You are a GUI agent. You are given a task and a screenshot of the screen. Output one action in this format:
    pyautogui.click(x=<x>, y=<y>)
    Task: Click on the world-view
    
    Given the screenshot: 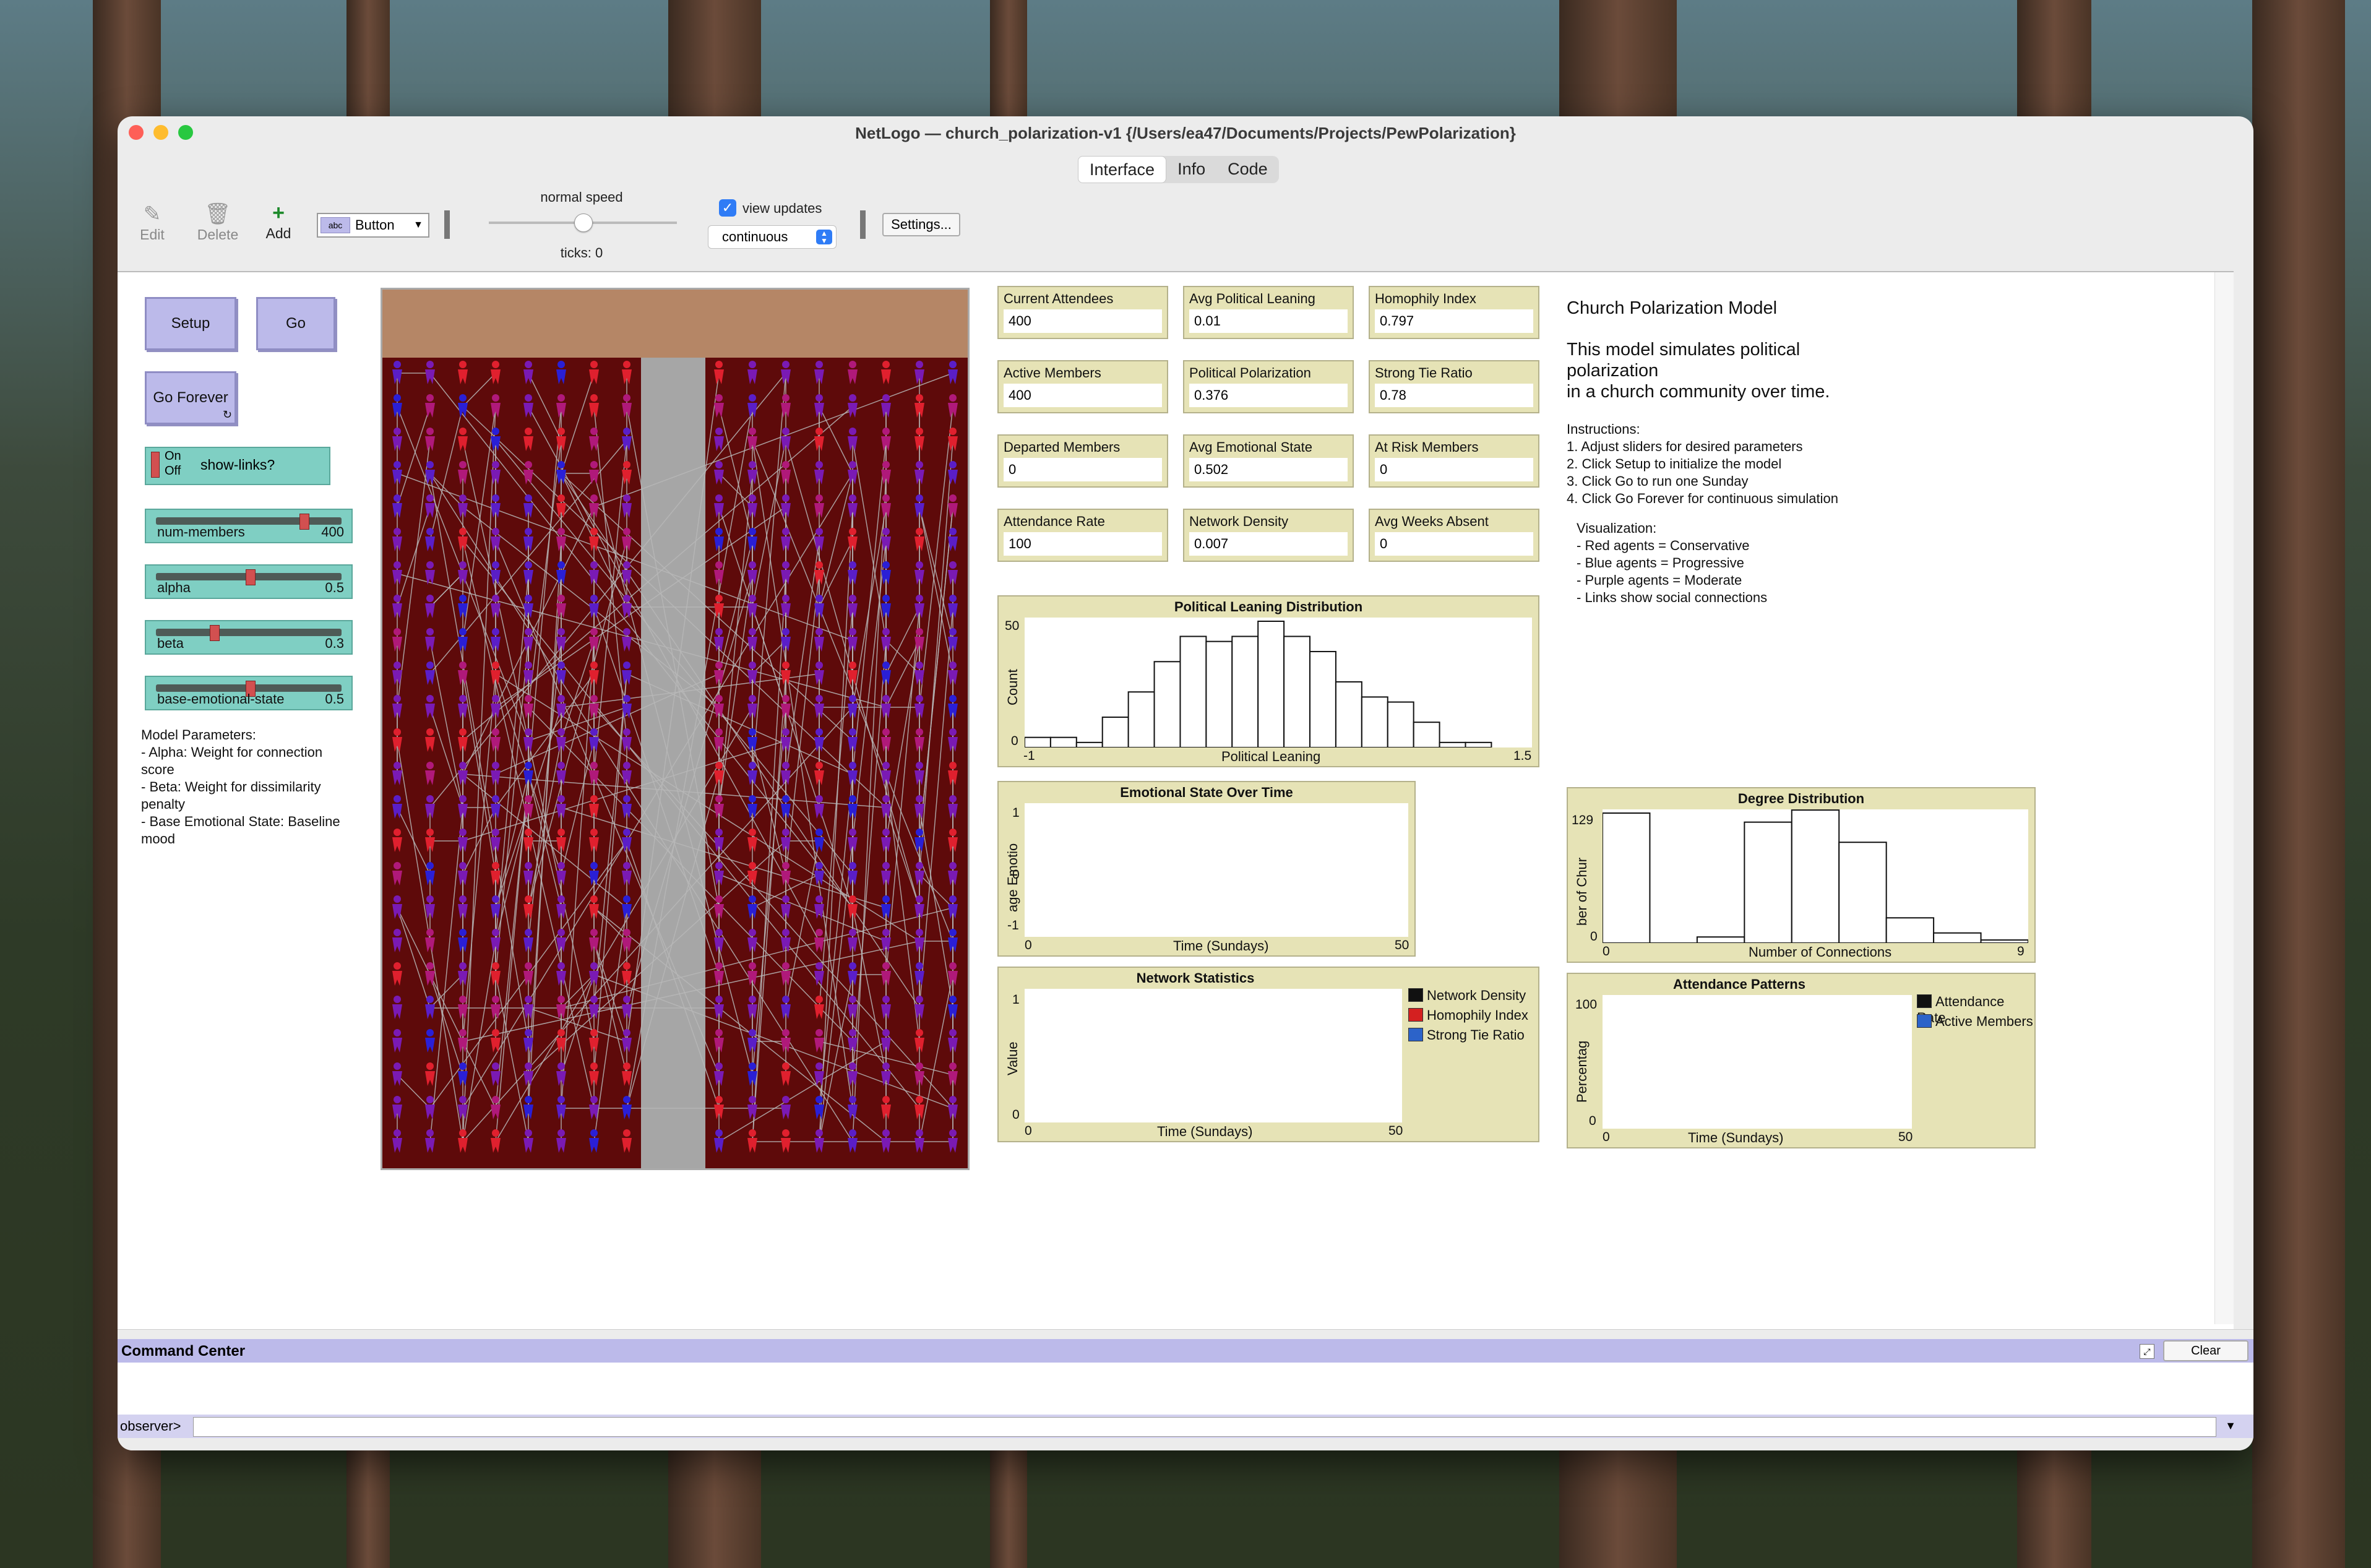 What is the action you would take?
    pyautogui.click(x=676, y=729)
    